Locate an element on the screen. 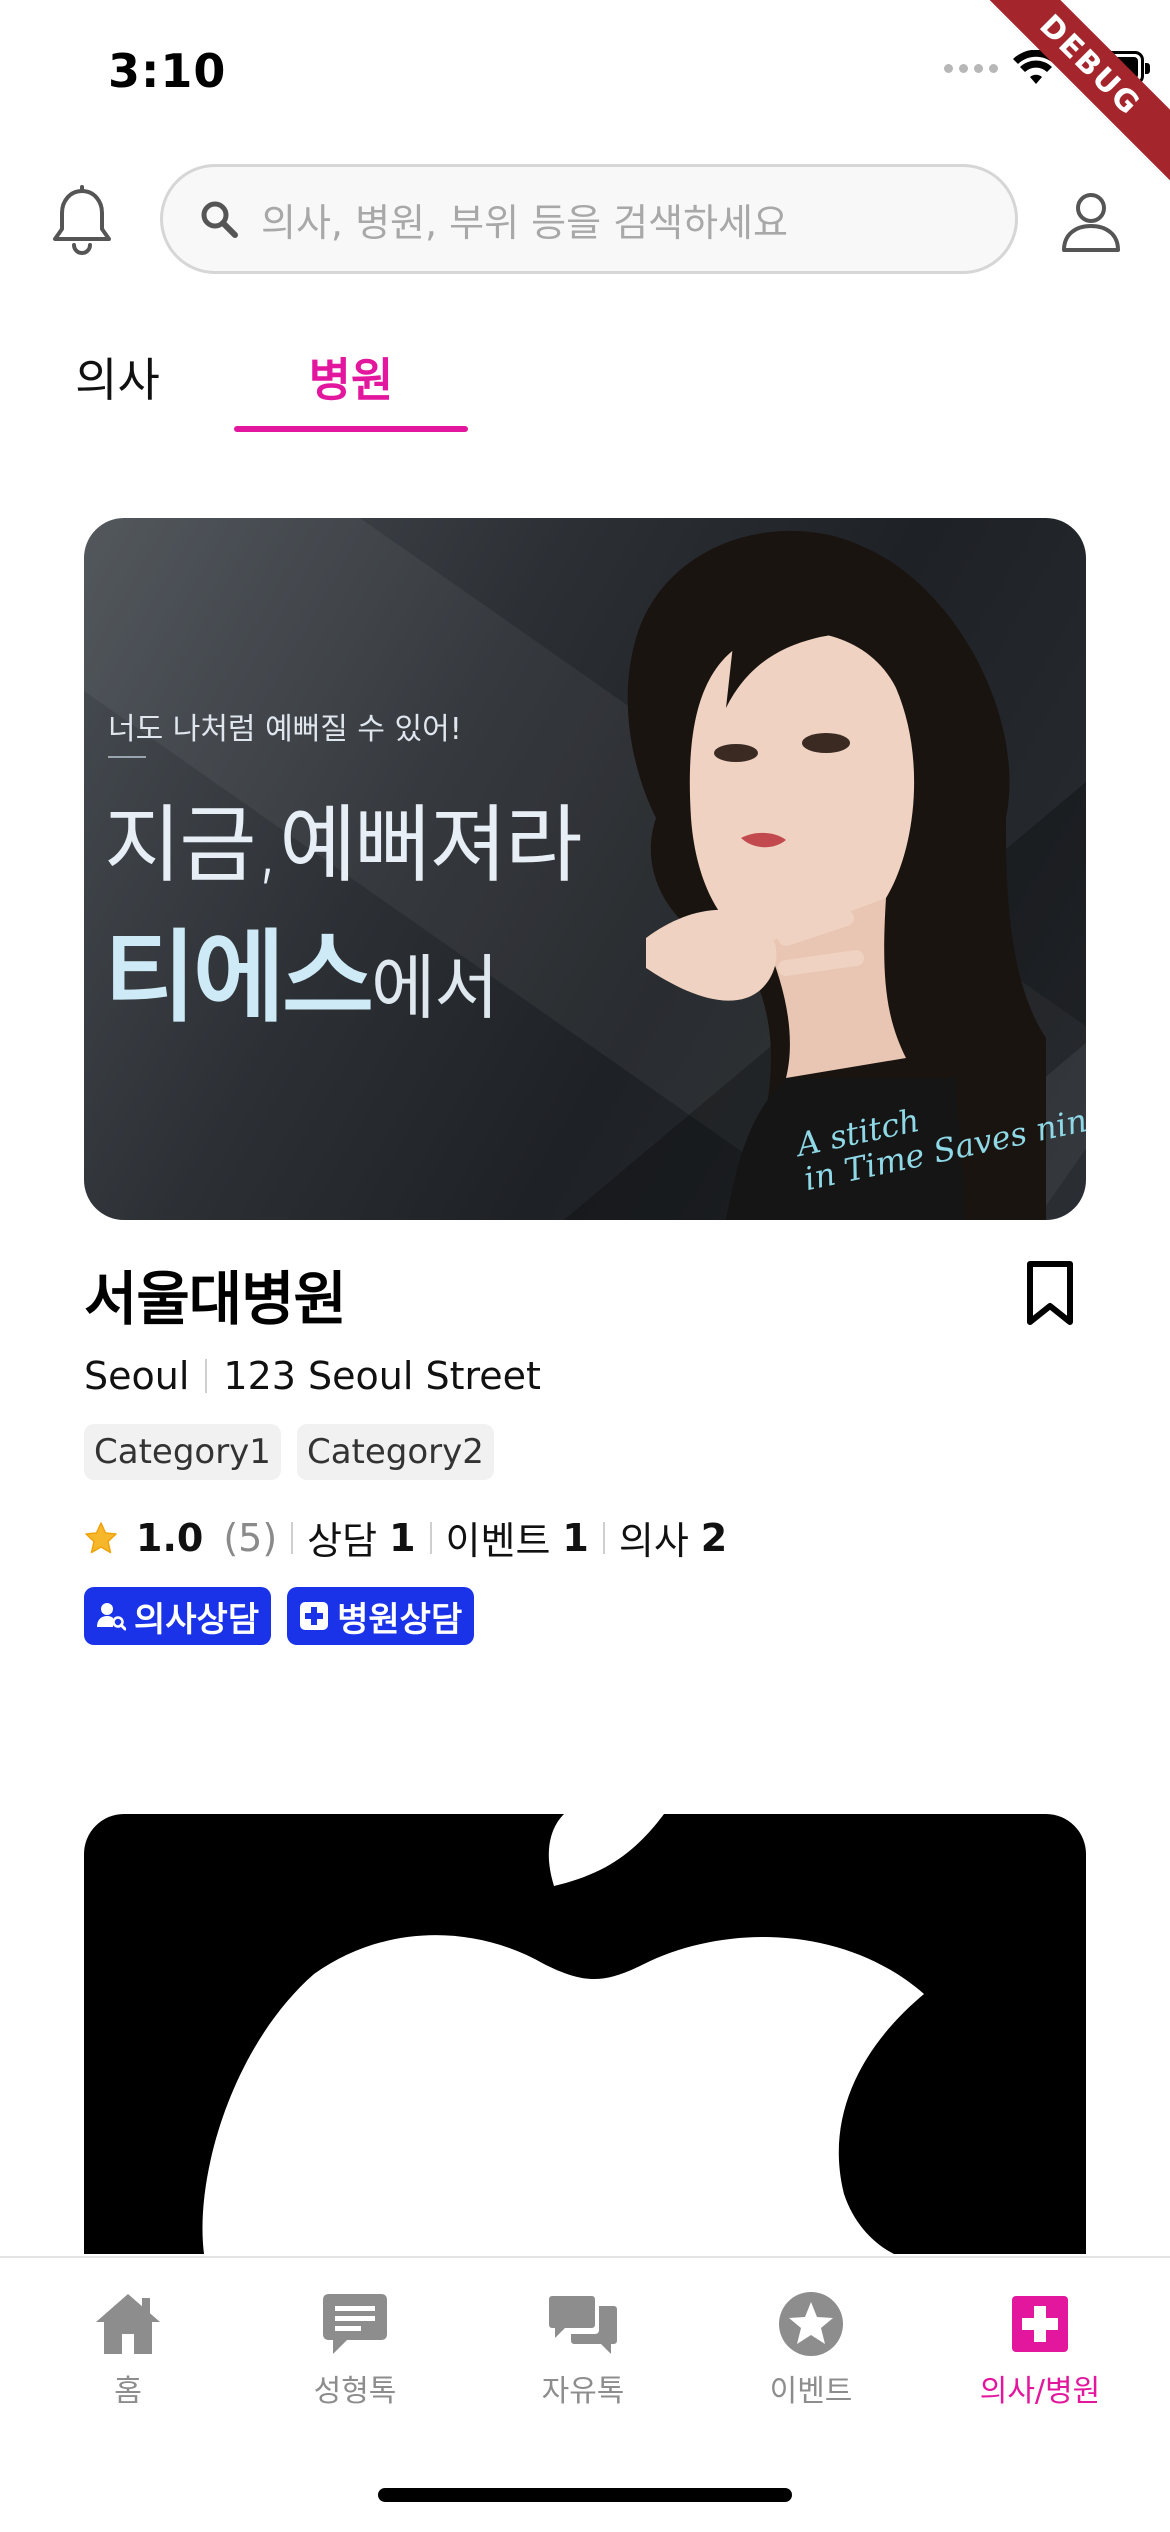 The width and height of the screenshot is (1170, 2532). bookmark-icon is located at coordinates (1050, 1293).